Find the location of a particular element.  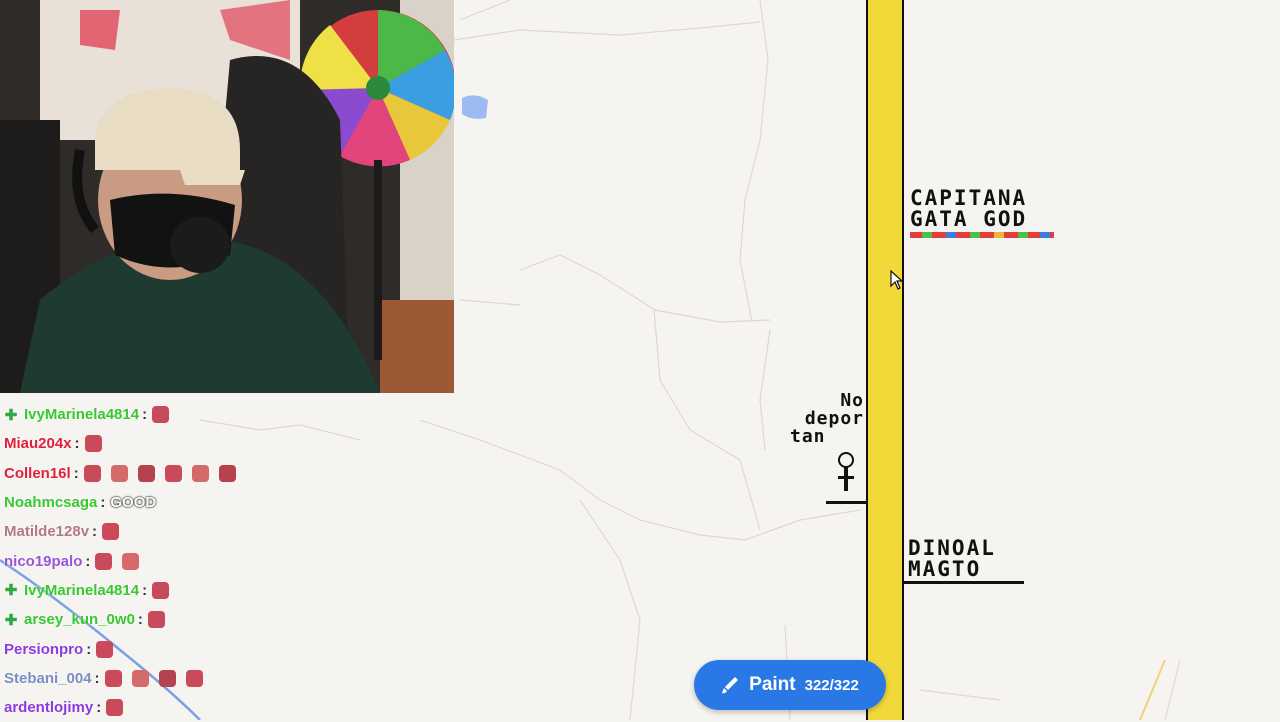

pixel-art-text-line: GATA GOD is located at coordinates (969, 219).